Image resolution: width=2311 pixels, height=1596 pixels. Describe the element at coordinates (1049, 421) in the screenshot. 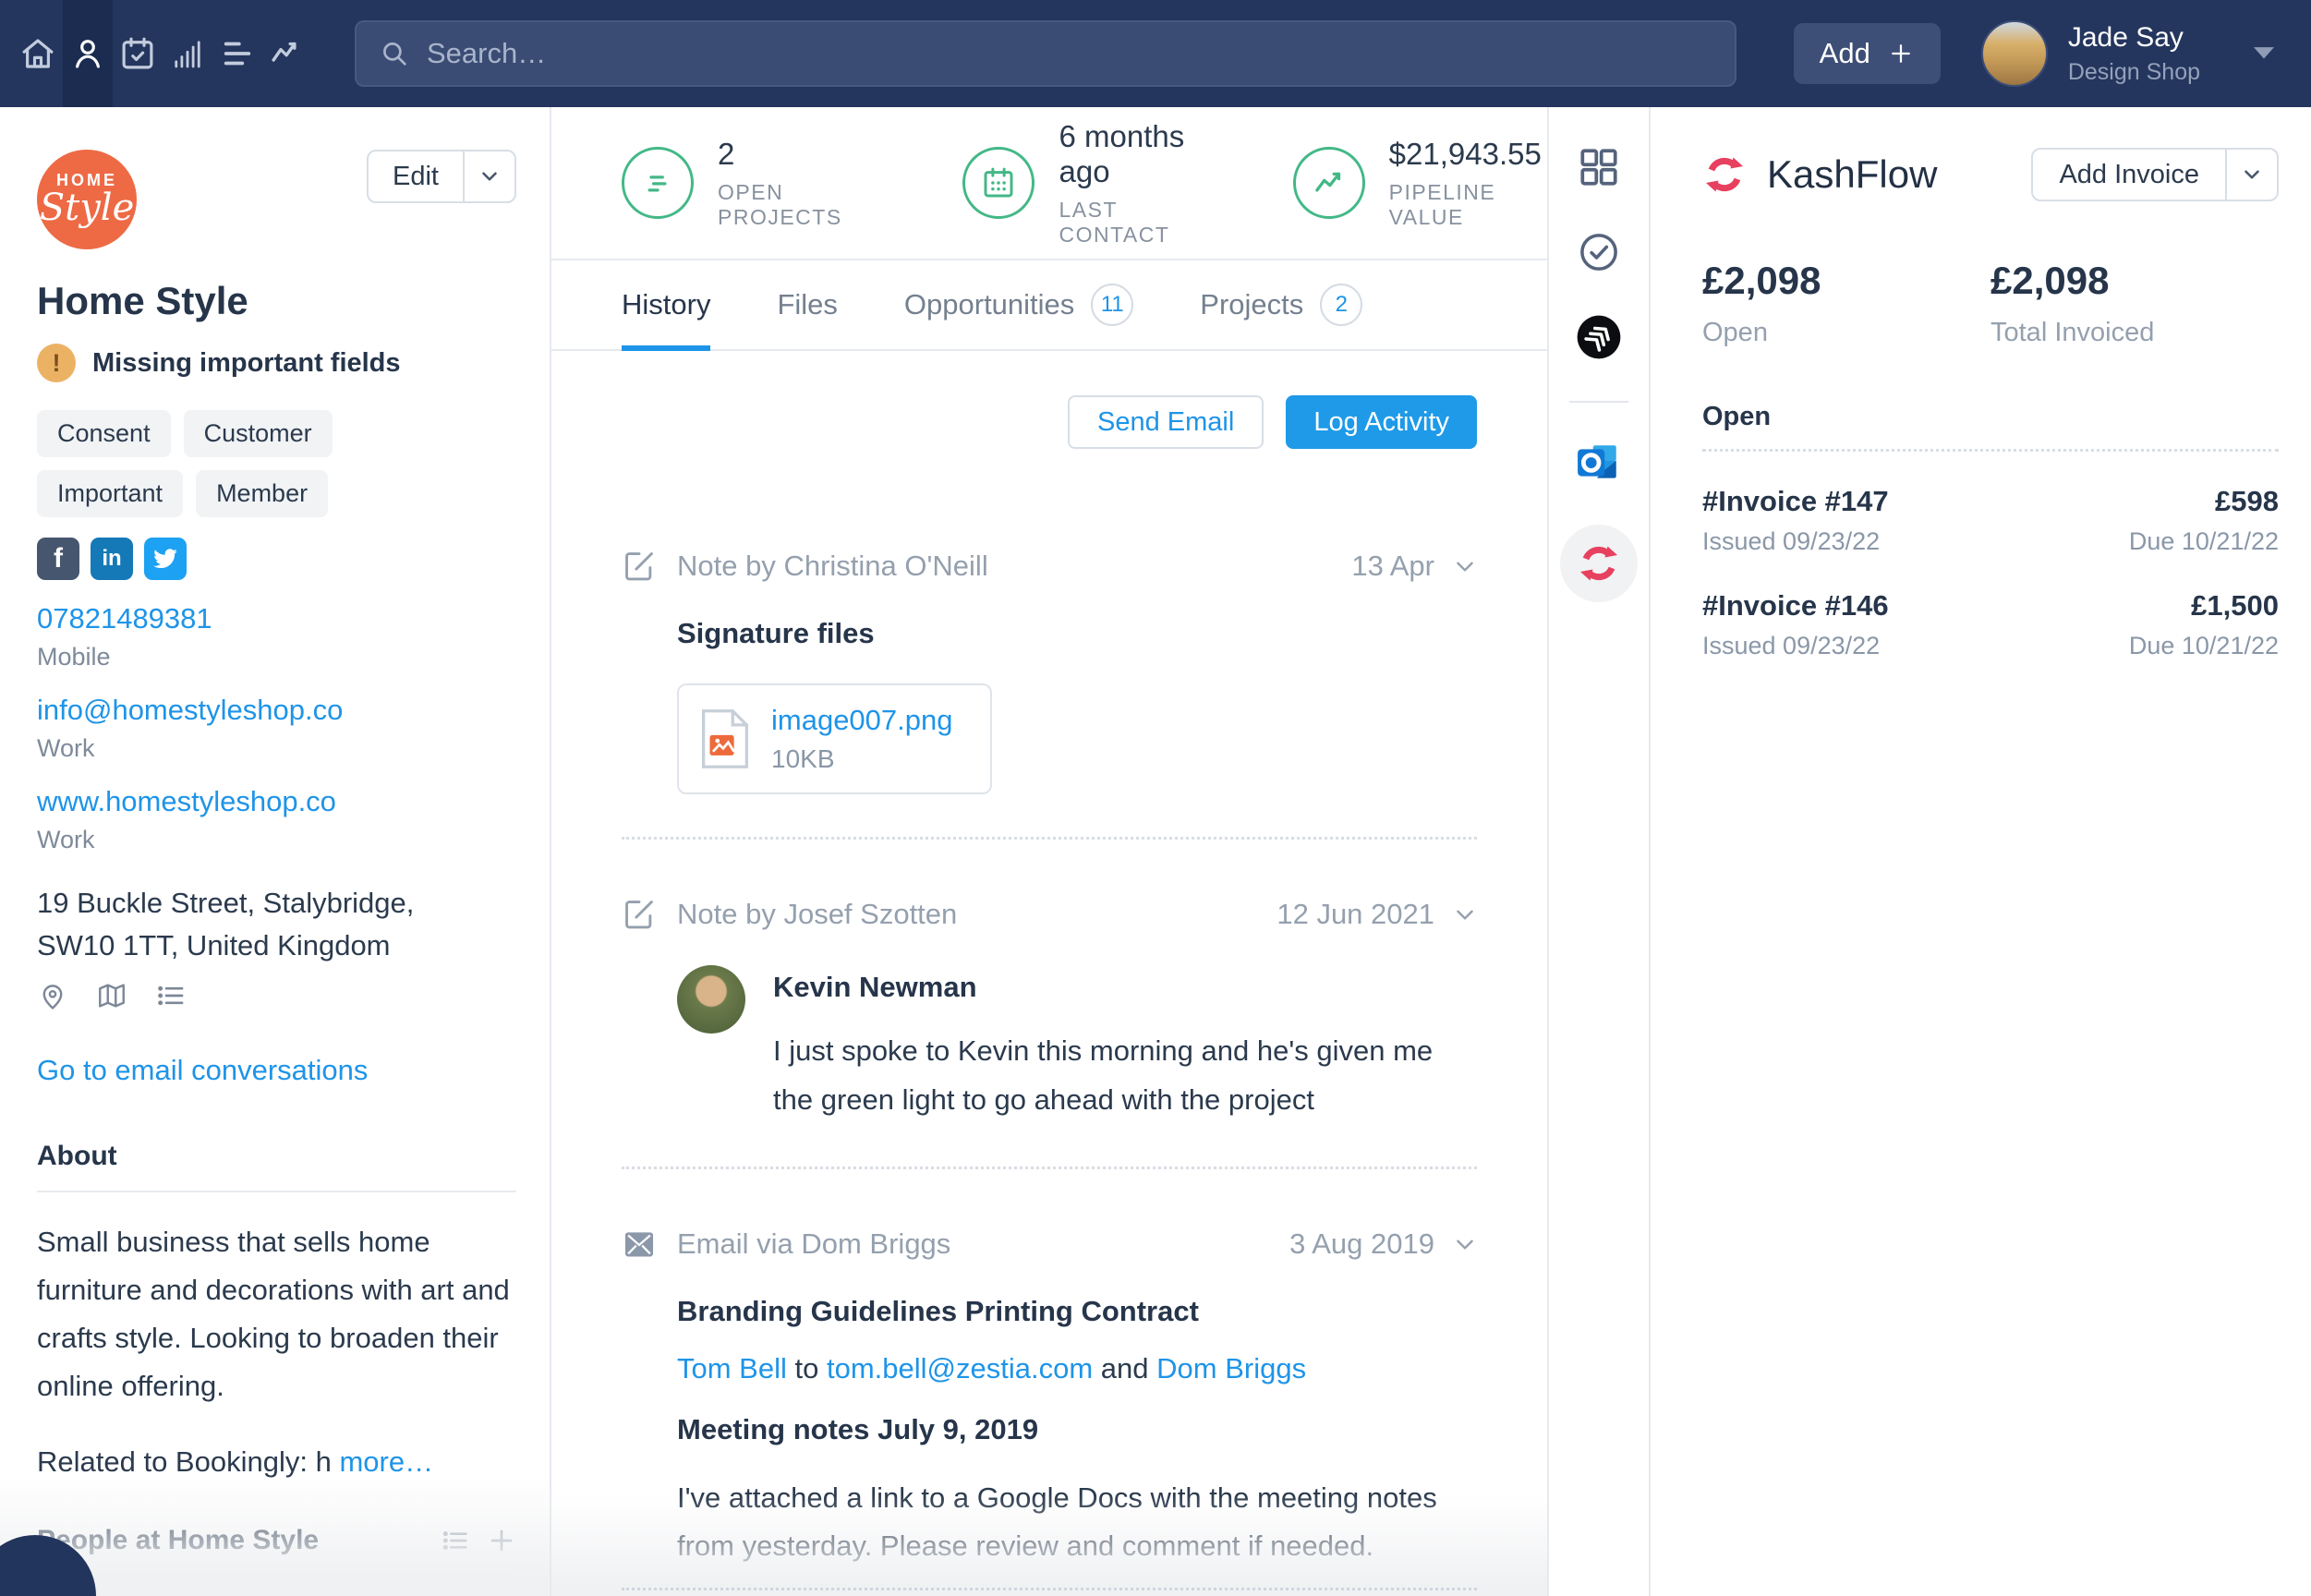

I see `timeline-actions: Send Email Log Activity` at that location.